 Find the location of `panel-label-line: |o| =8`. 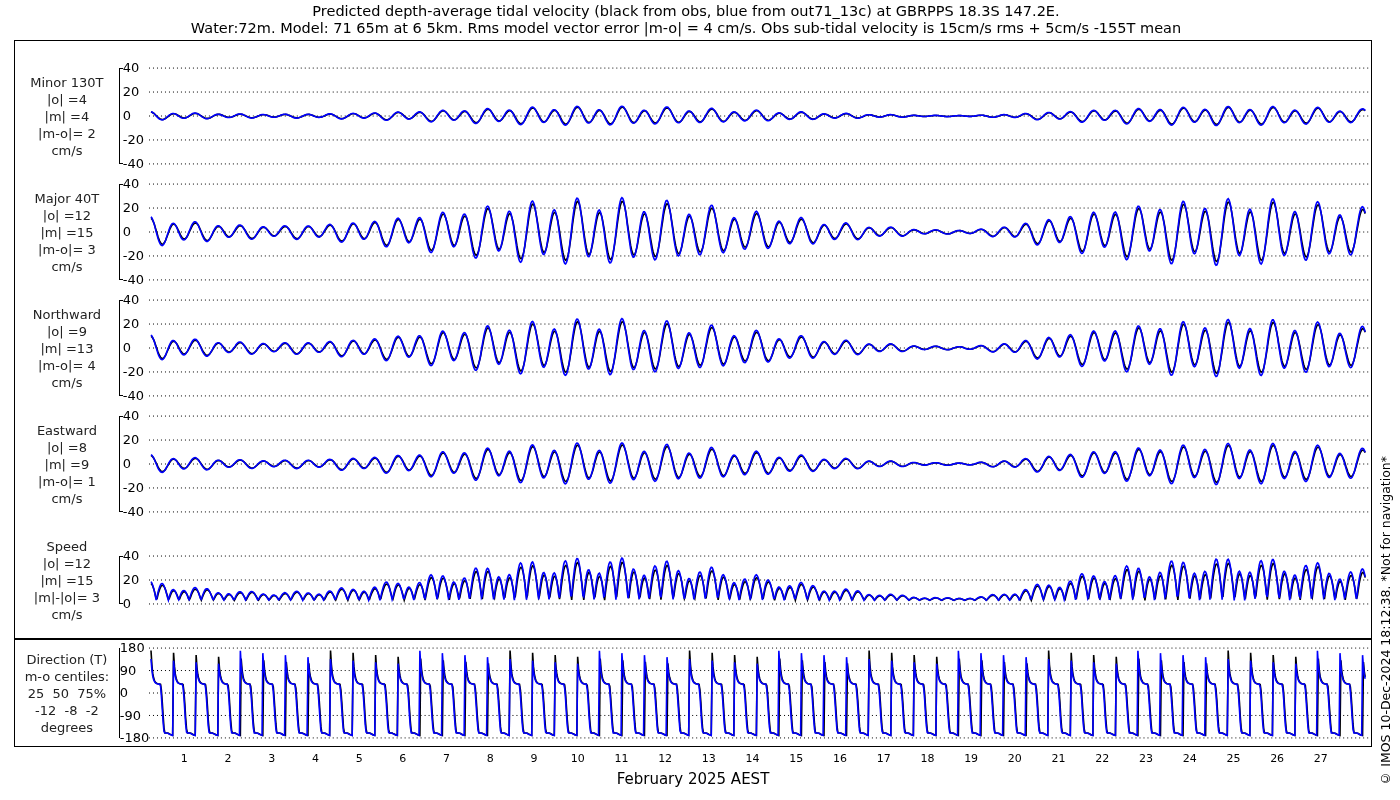

panel-label-line: |o| =8 is located at coordinates (66, 447).